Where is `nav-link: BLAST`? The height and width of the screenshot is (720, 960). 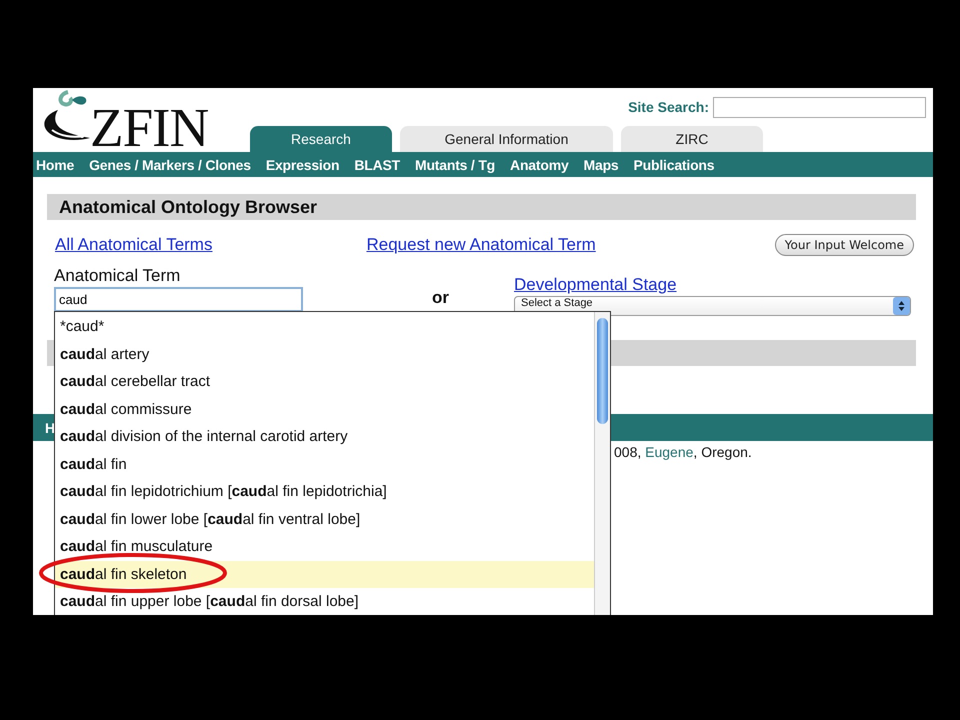
nav-link: BLAST is located at coordinates (377, 164).